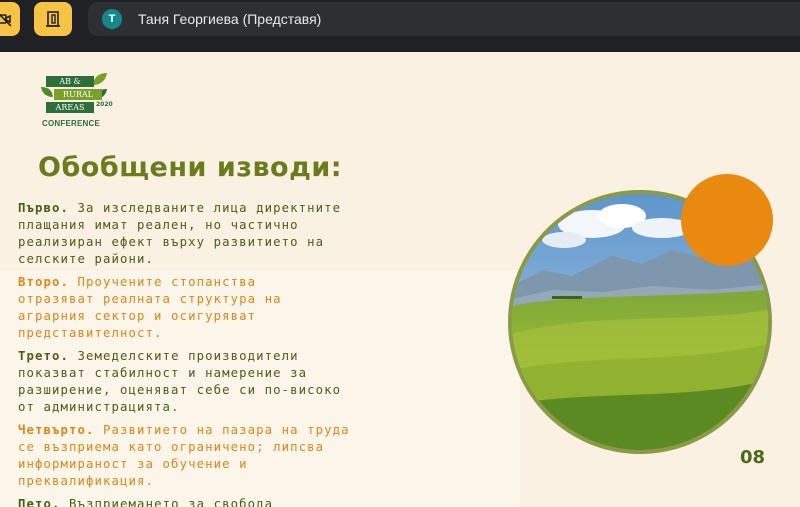 Image resolution: width=800 pixels, height=507 pixels. Describe the element at coordinates (230, 19) in the screenshot. I see `presenter-name: Таня Георгиева (Представя)` at that location.